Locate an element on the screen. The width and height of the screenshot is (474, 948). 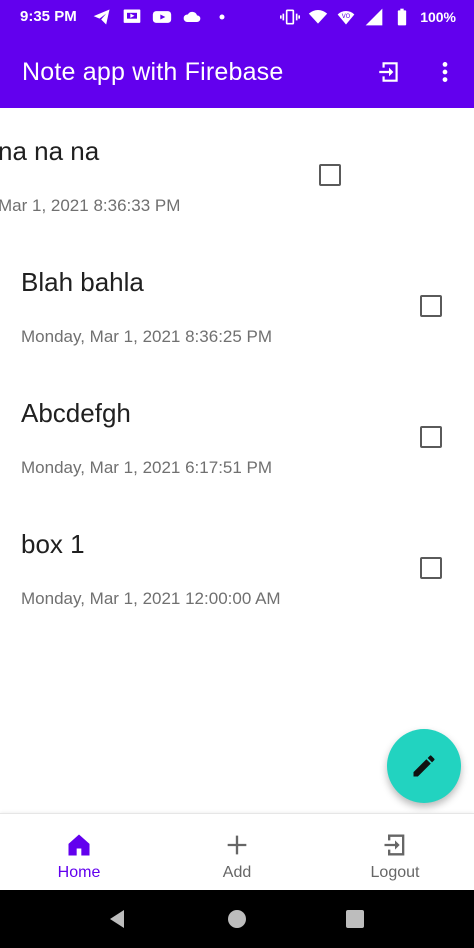
nav-label: Logout is located at coordinates (395, 872).